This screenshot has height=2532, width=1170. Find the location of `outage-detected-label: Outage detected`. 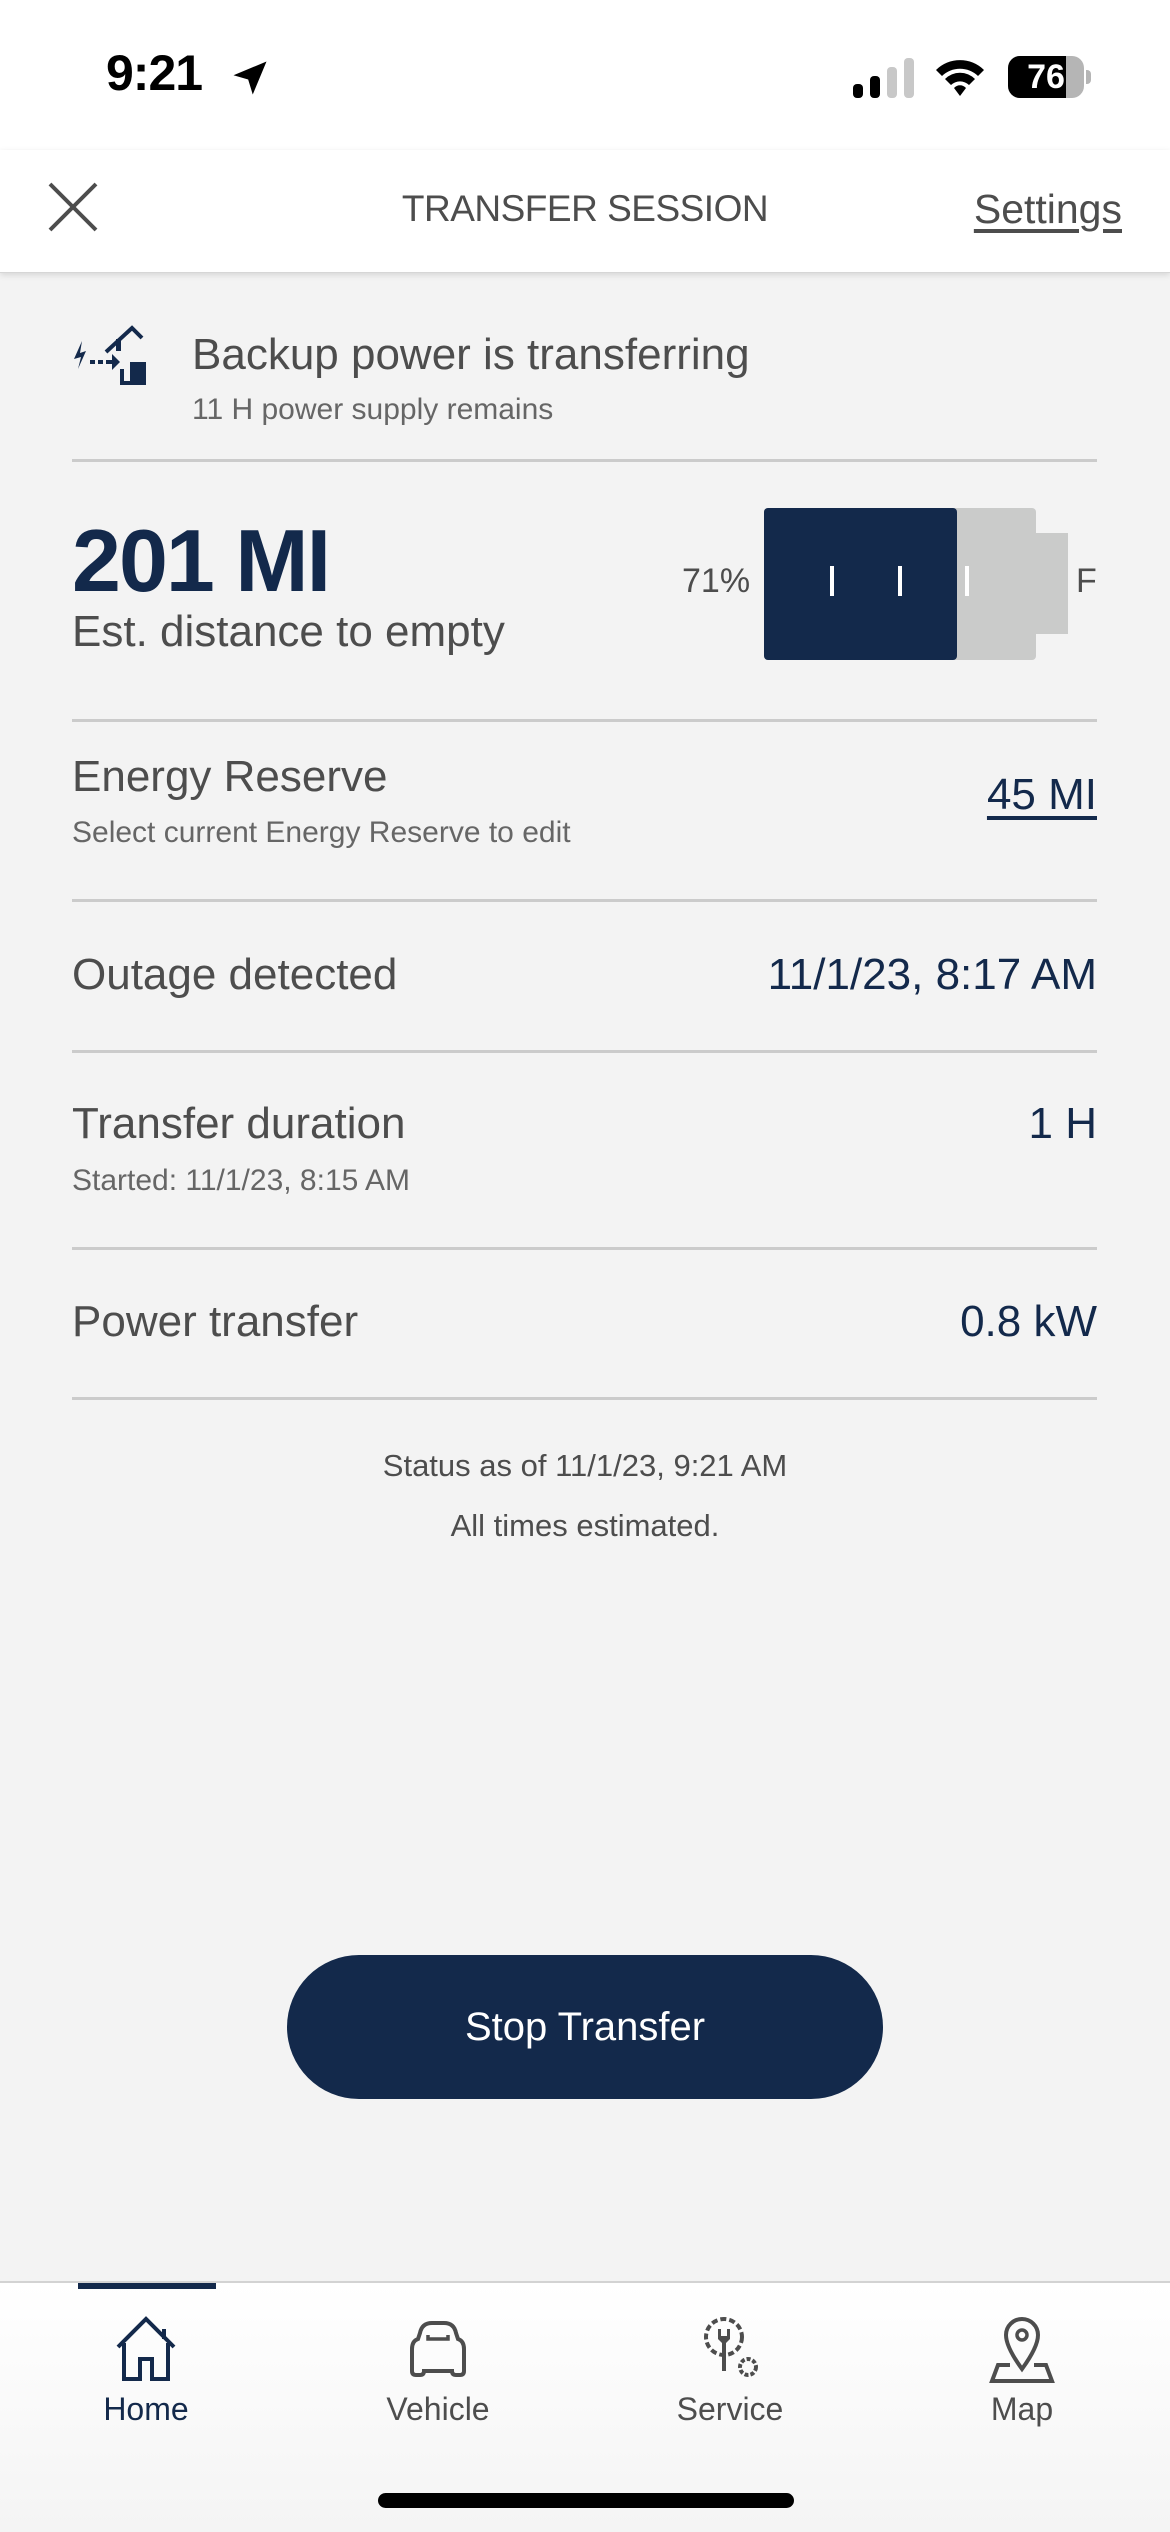

outage-detected-label: Outage detected is located at coordinates (235, 974).